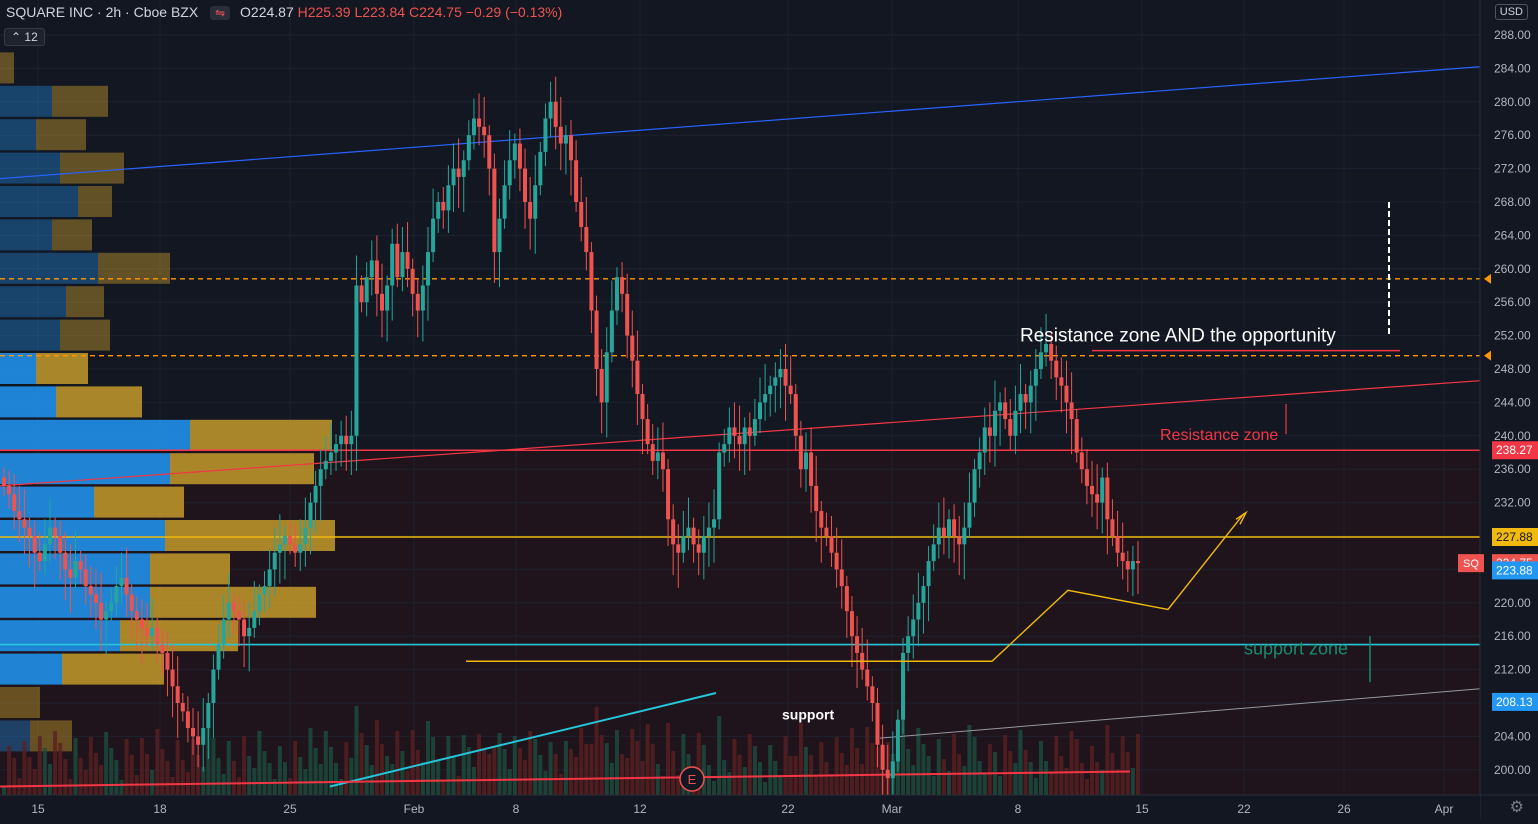  What do you see at coordinates (1512, 603) in the screenshot?
I see `price-tick-label: 220.00` at bounding box center [1512, 603].